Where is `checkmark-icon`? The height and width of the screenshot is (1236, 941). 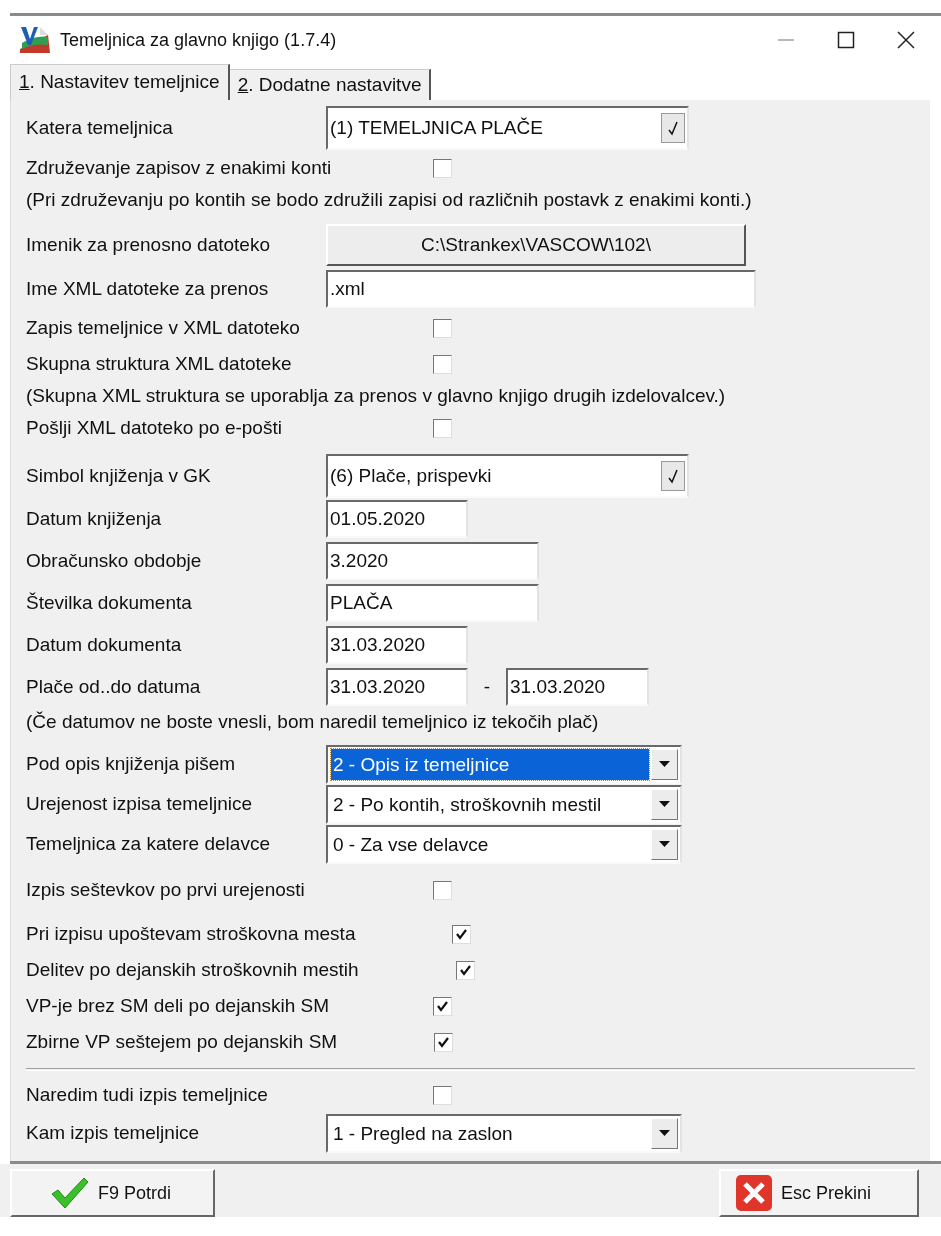
checkmark-icon is located at coordinates (70, 1193).